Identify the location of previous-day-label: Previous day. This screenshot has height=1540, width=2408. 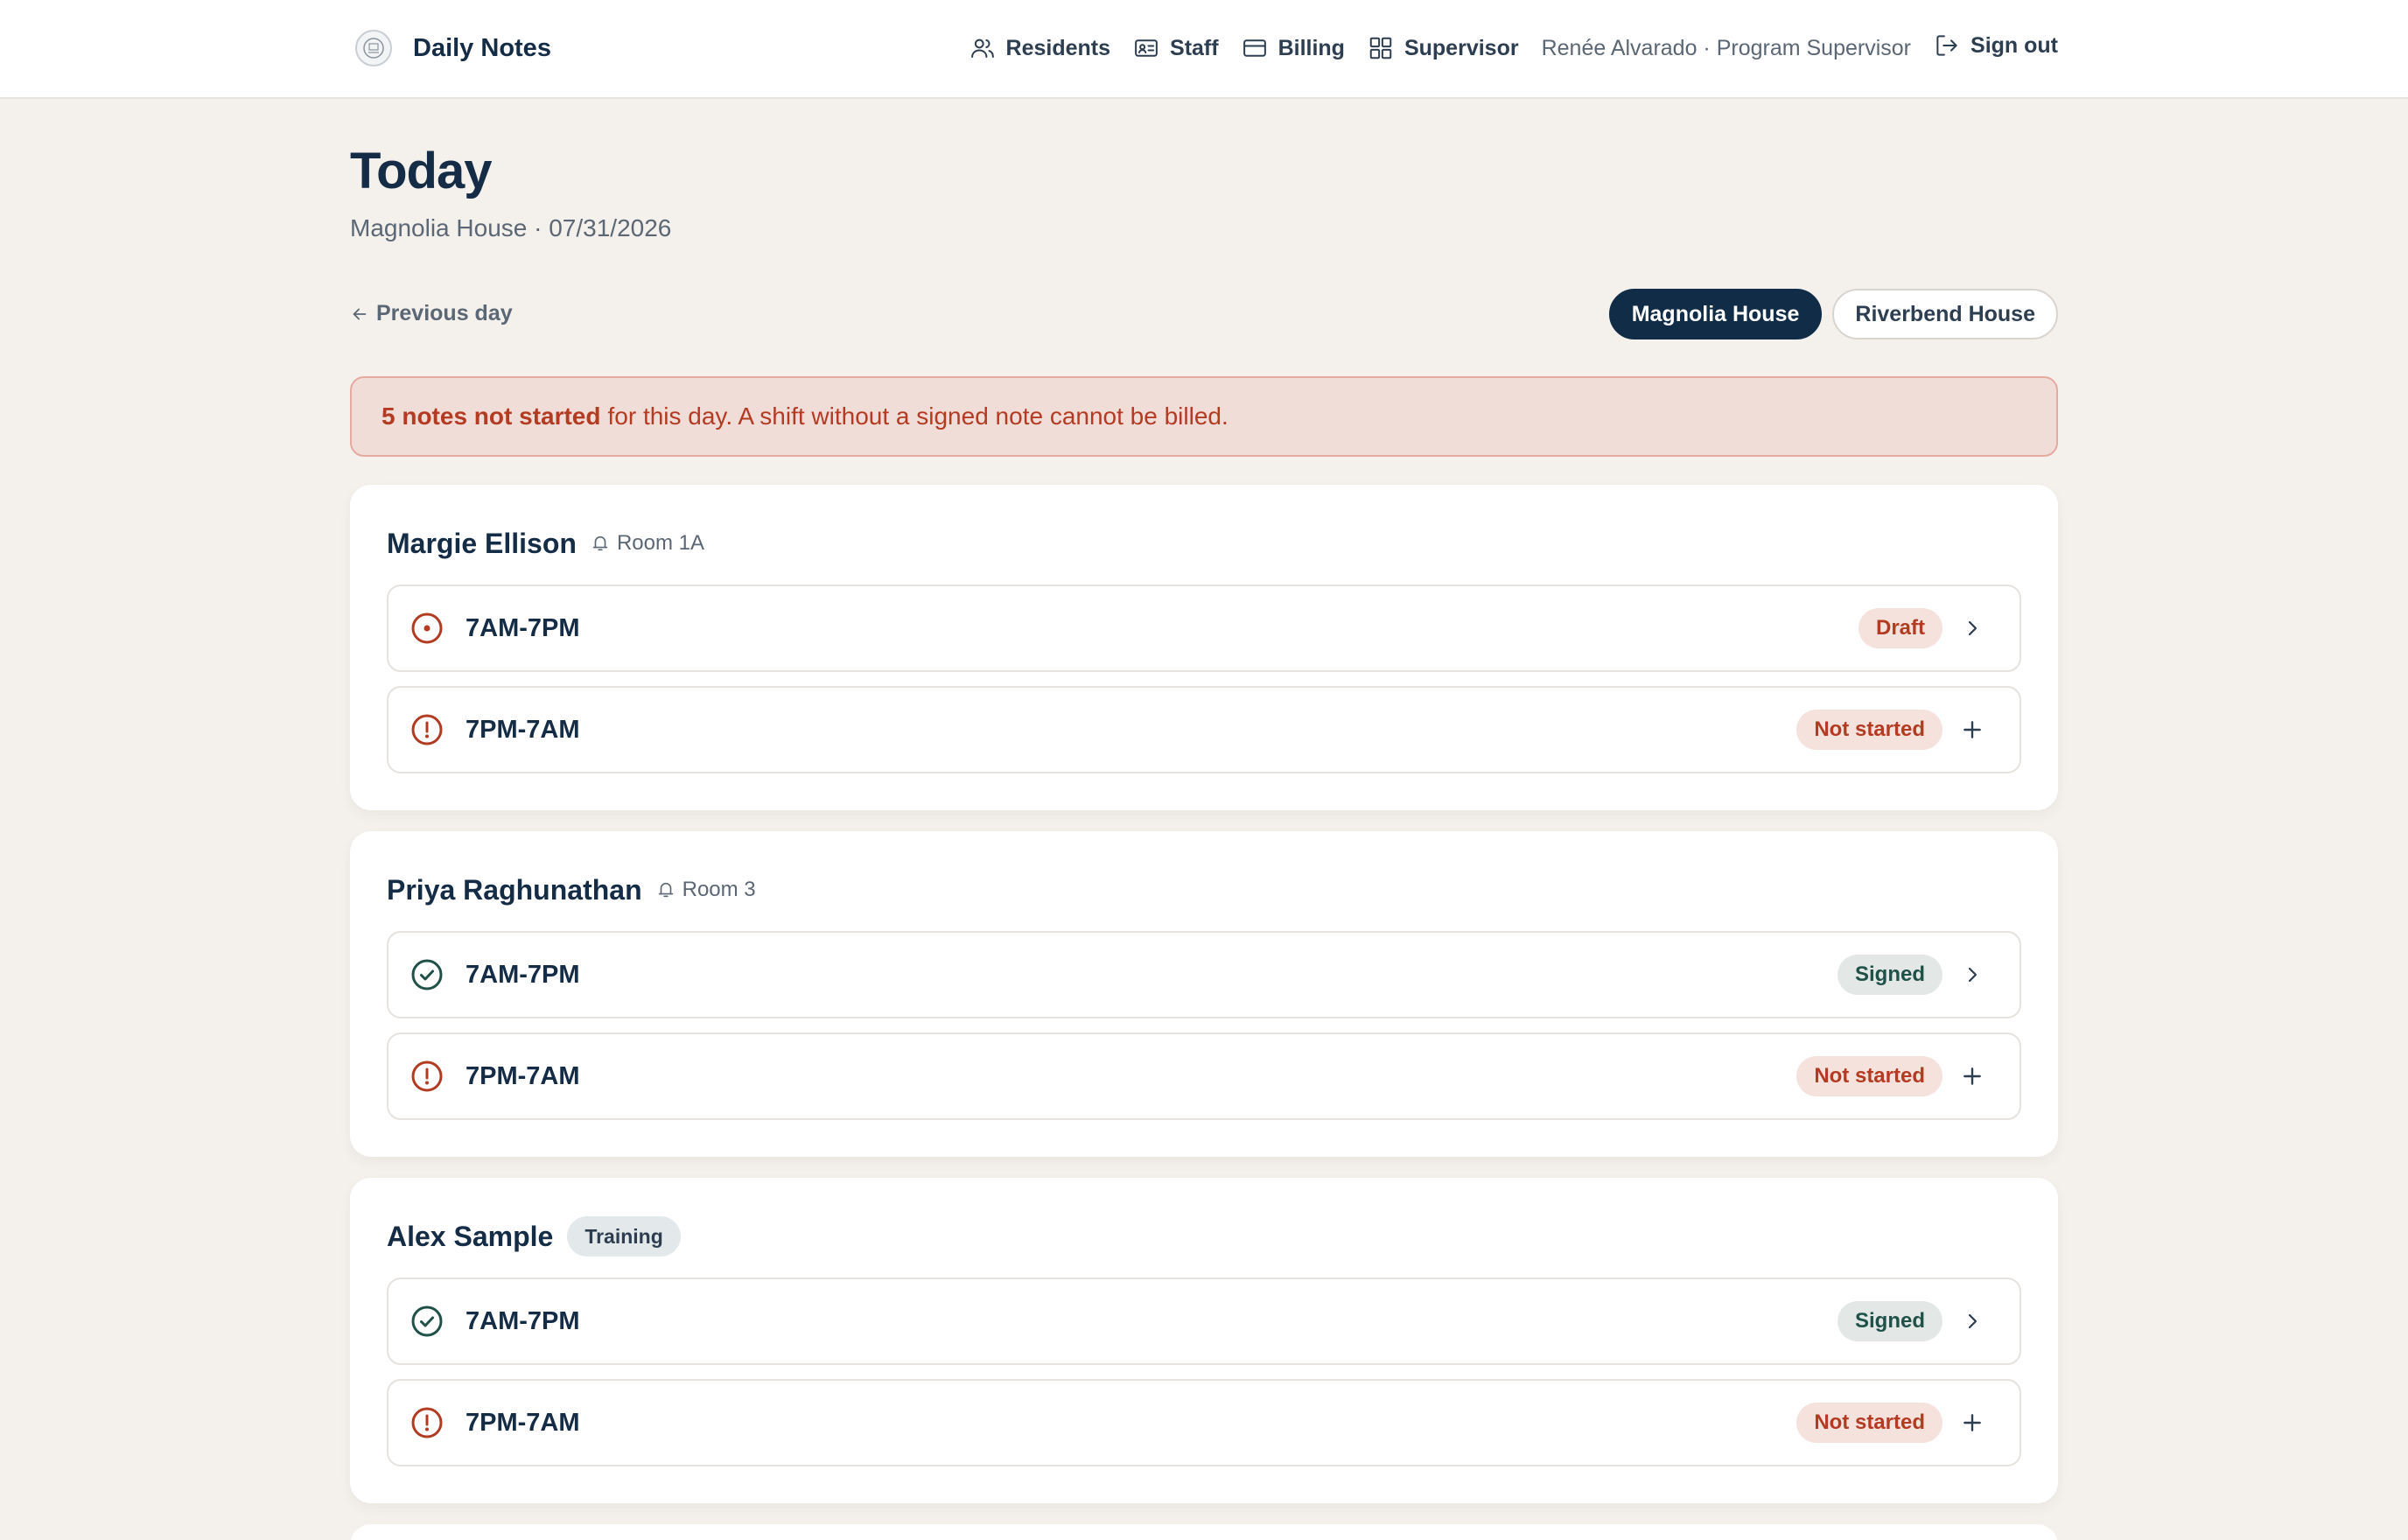
(444, 313).